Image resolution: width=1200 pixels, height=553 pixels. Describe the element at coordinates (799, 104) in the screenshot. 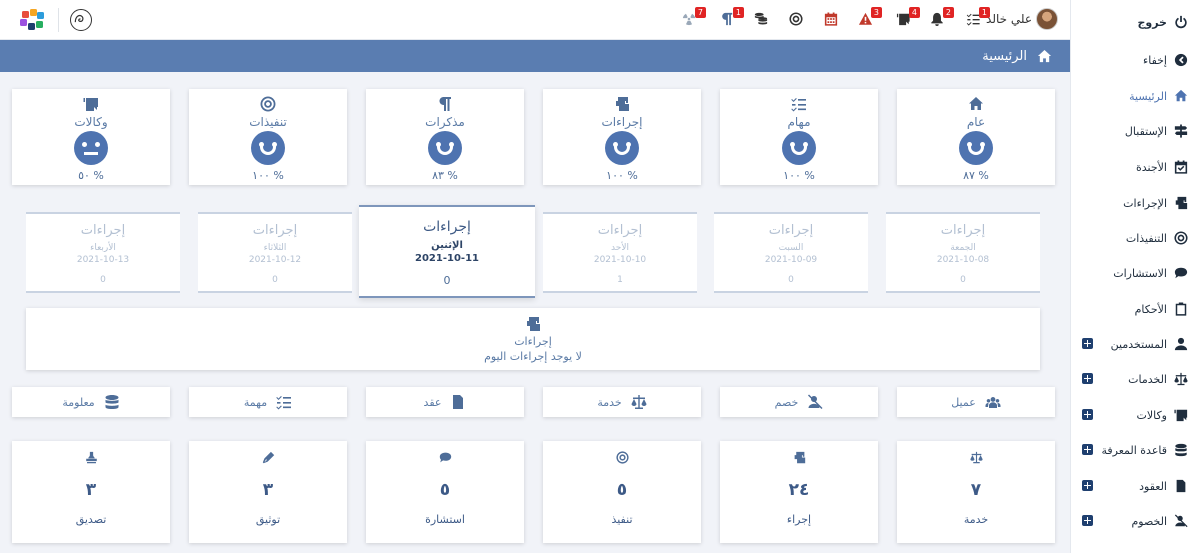

I see `tasks-icon` at that location.